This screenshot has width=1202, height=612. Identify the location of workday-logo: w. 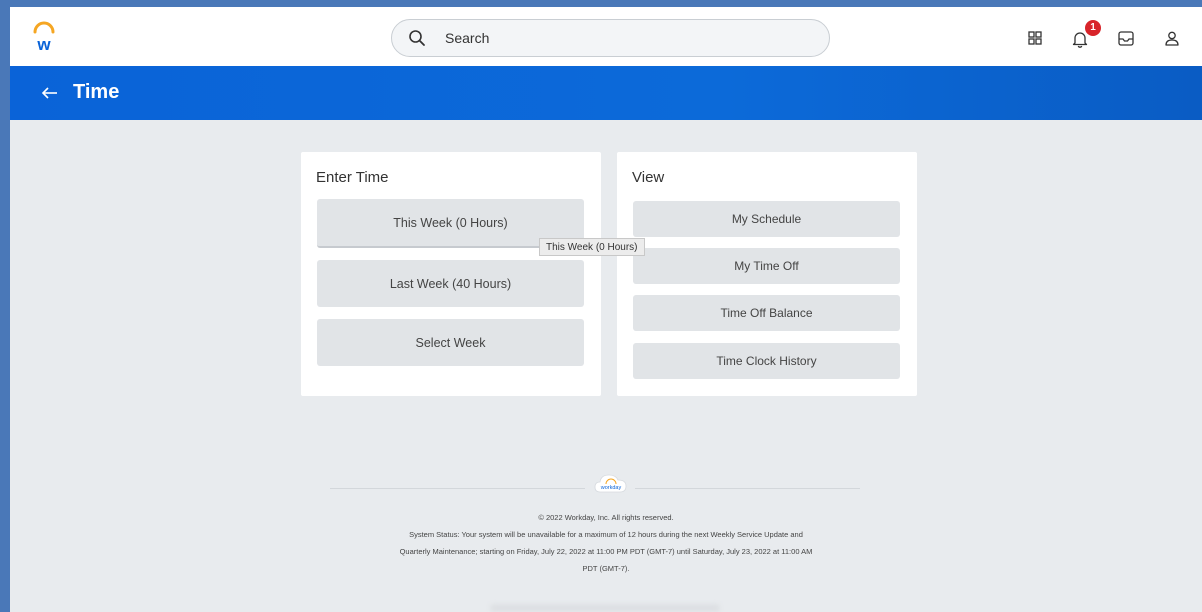
(44, 37).